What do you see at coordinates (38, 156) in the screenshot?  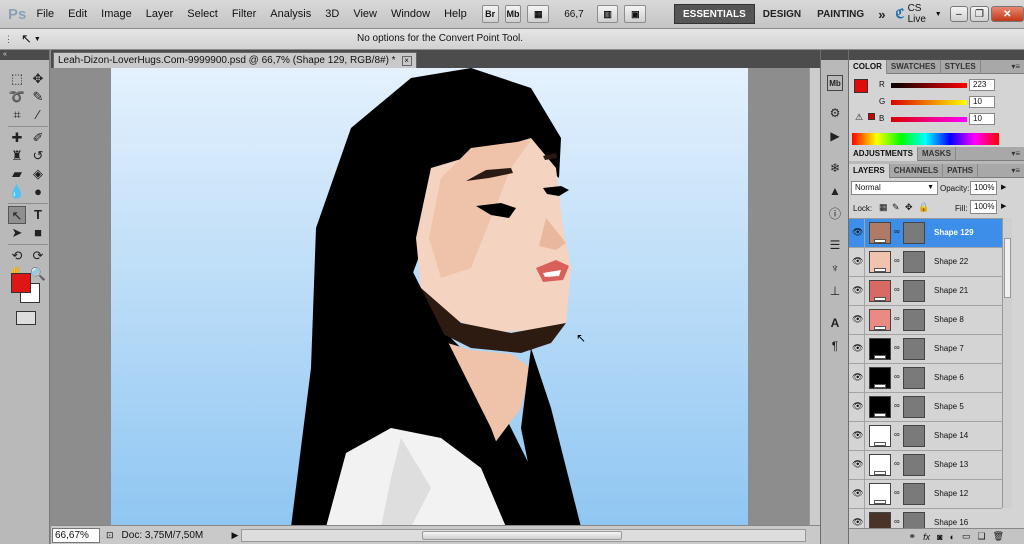 I see `history-brush-tool-icon: ↺` at bounding box center [38, 156].